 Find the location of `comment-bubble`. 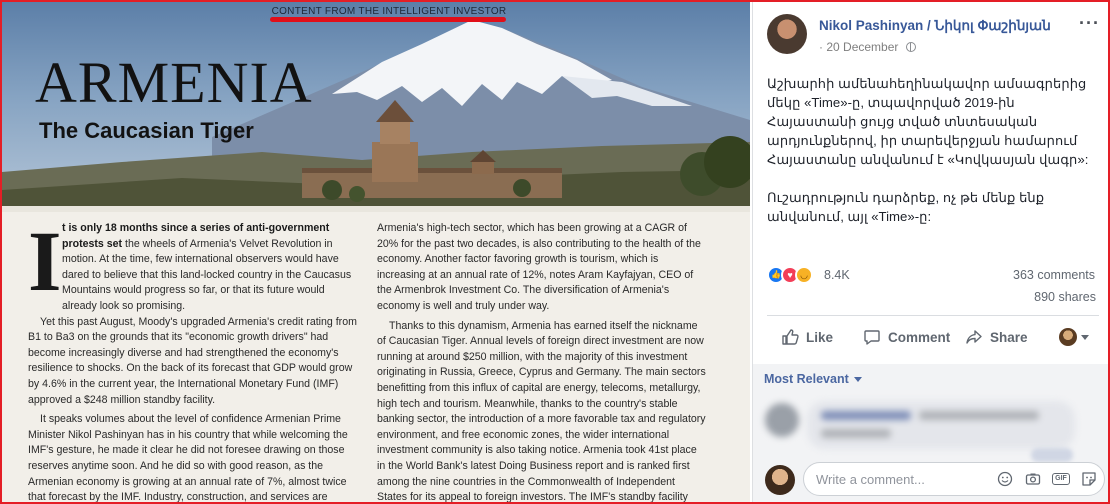

comment-bubble is located at coordinates (941, 425).